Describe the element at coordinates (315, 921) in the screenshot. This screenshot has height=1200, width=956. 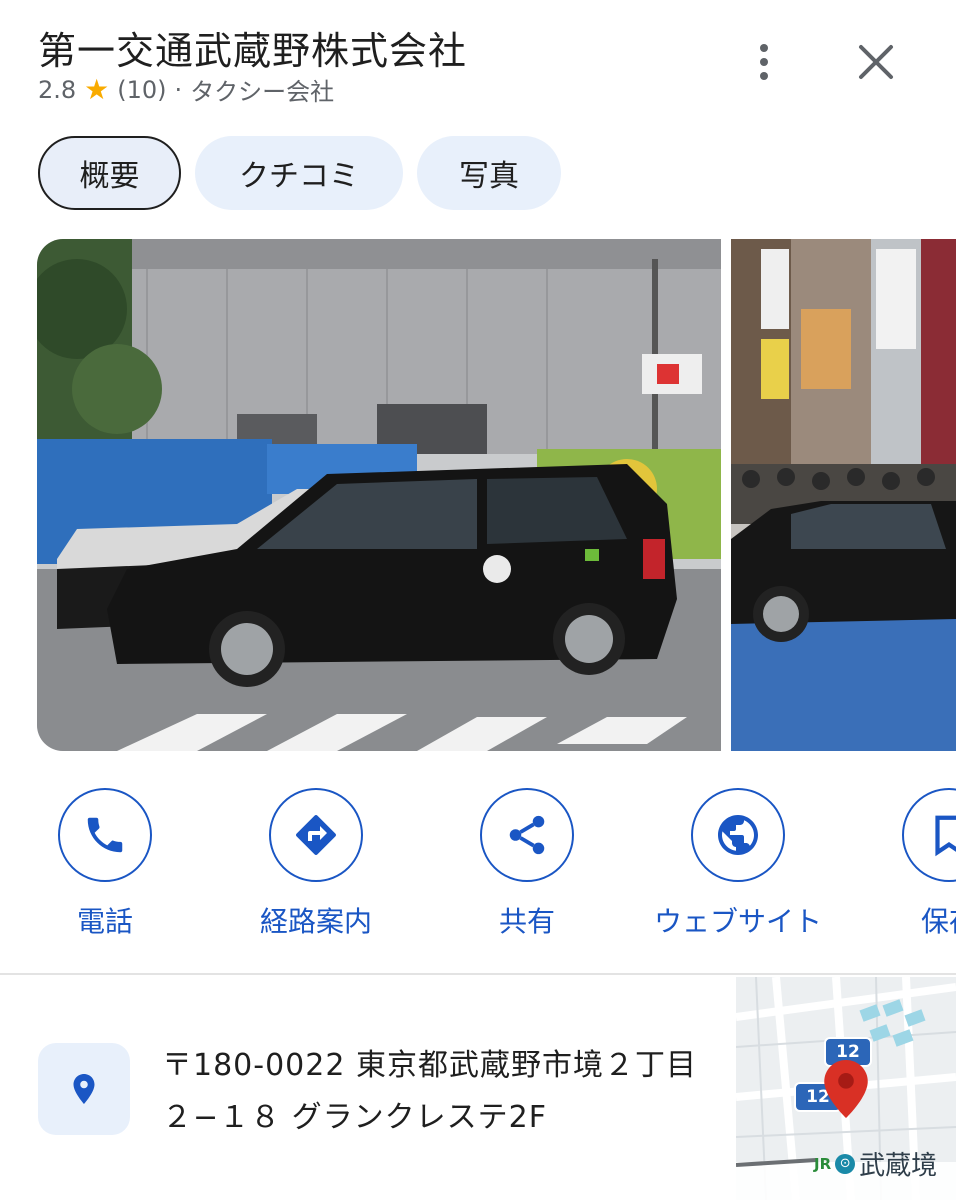
I see `directions-label: 経路案内` at that location.